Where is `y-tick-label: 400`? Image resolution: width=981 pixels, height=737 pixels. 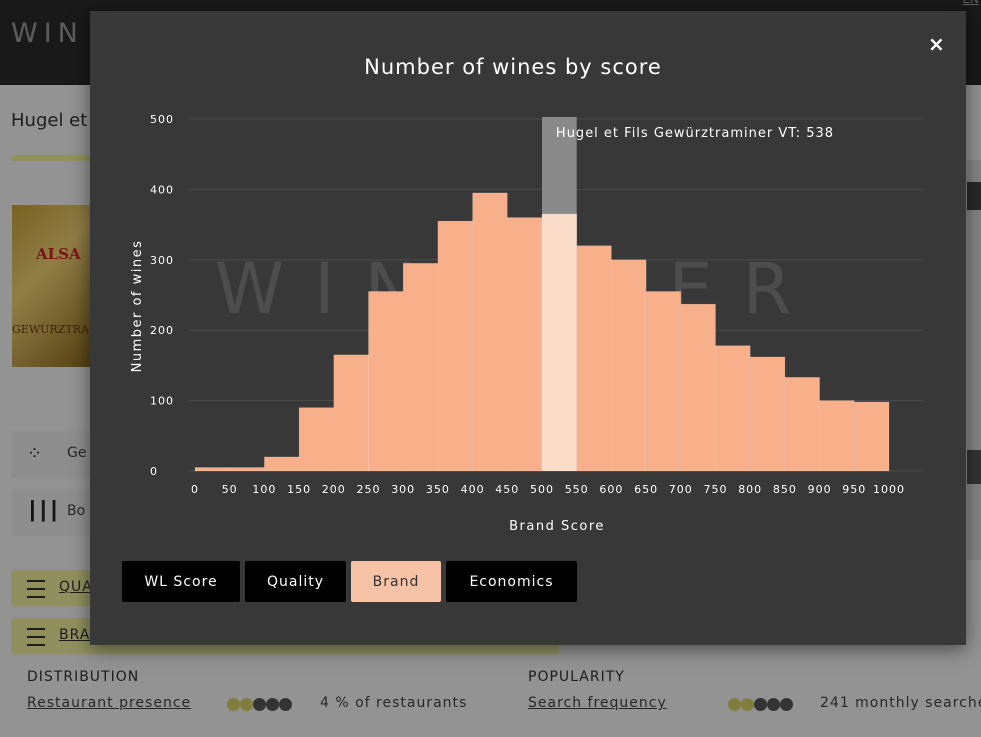
y-tick-label: 400 is located at coordinates (162, 189).